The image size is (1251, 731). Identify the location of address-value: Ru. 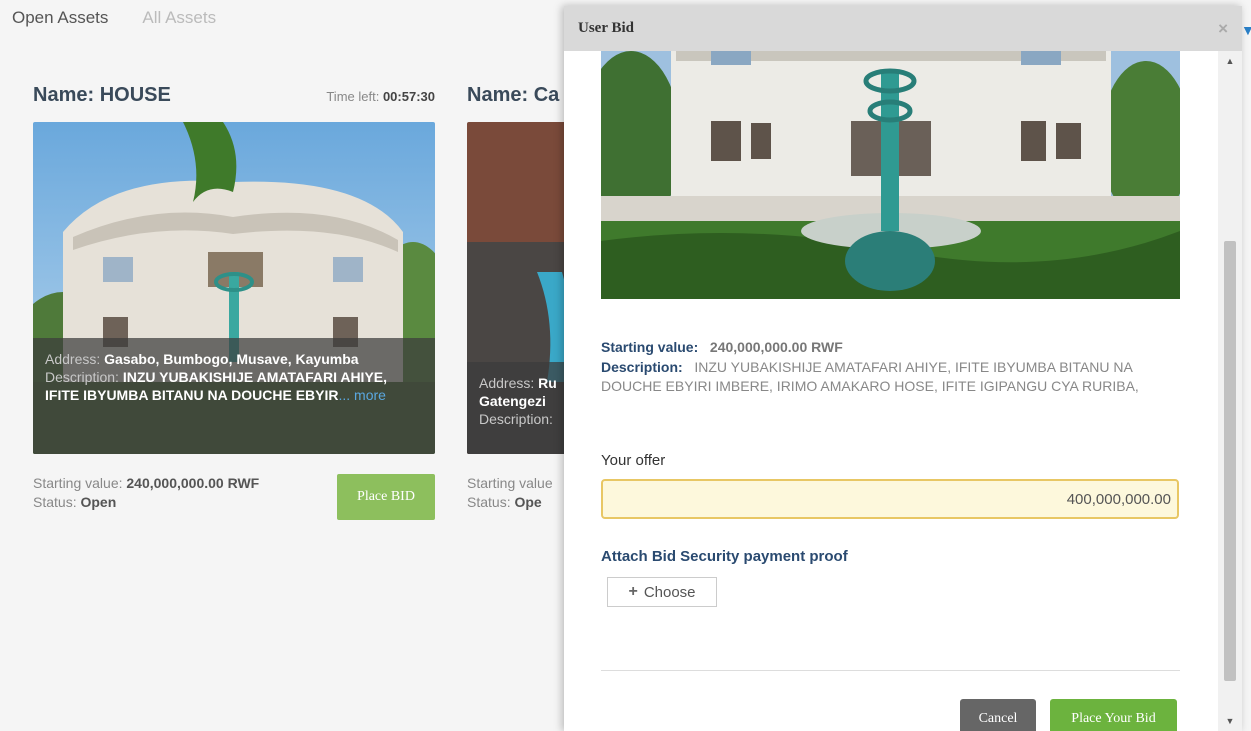
(547, 383).